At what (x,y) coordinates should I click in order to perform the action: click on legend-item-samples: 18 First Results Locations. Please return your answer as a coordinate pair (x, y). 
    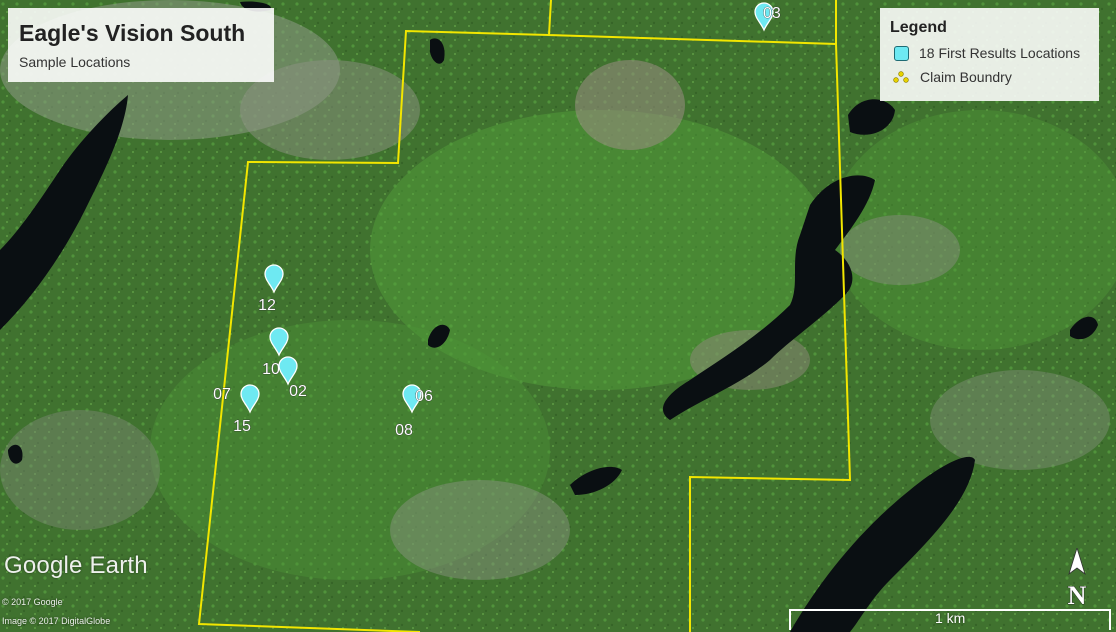
    Looking at the image, I should click on (986, 53).